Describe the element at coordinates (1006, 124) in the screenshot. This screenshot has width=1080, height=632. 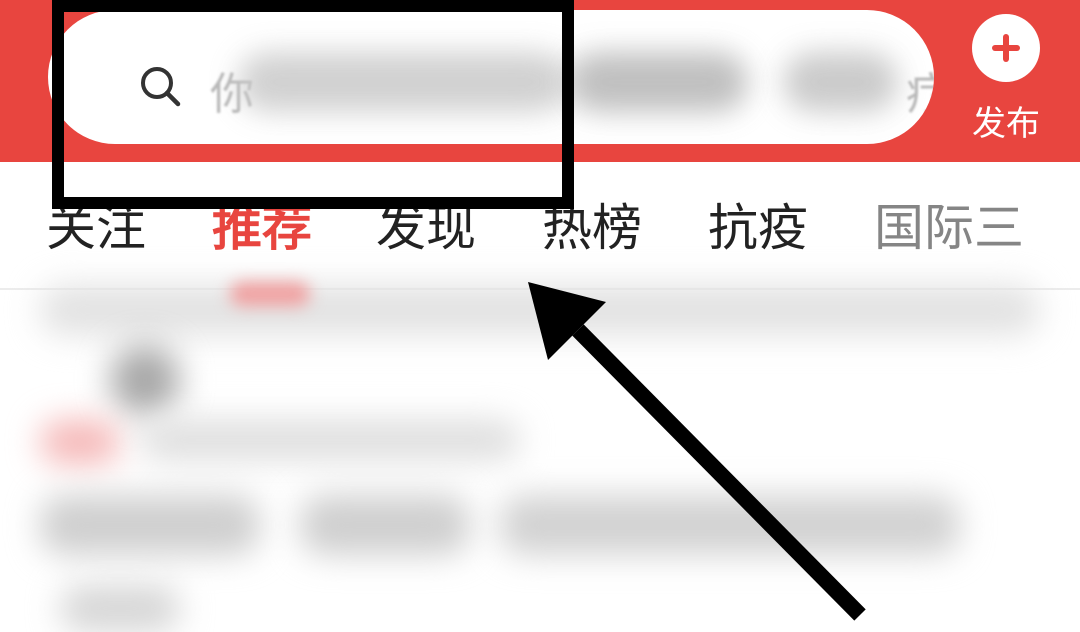
I see `publish-label: 发布` at that location.